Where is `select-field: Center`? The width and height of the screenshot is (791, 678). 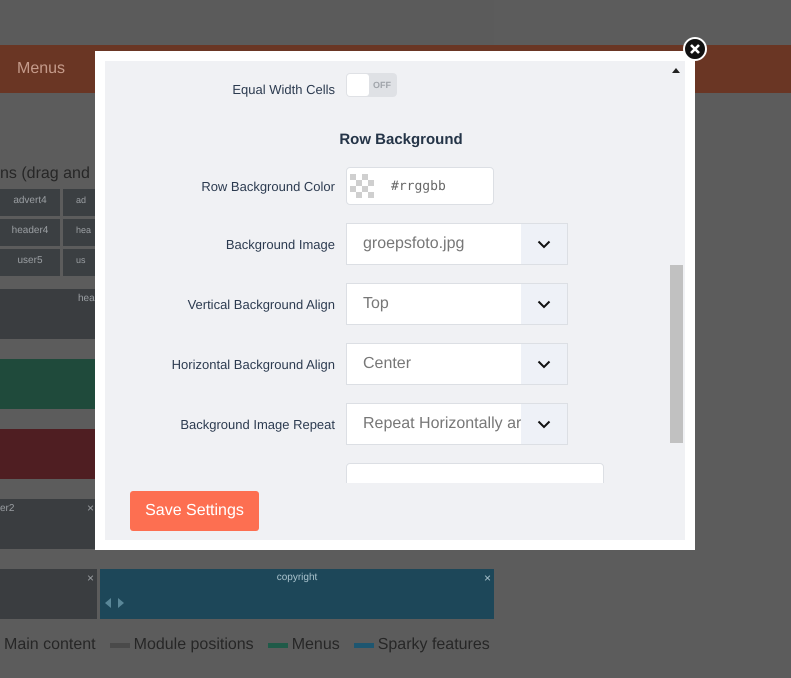
select-field: Center is located at coordinates (457, 364).